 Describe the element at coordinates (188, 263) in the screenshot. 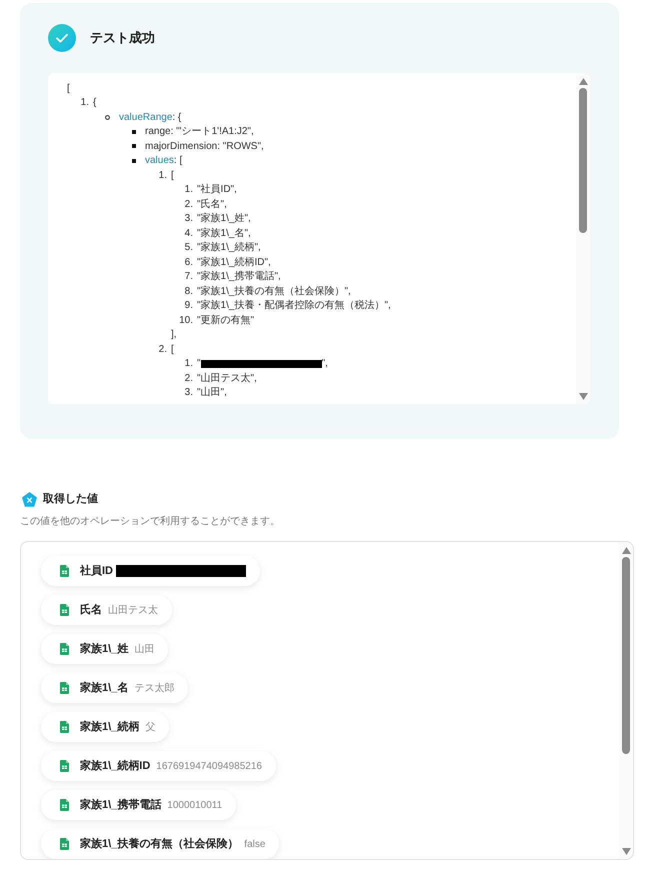

I see `list-number: 6.` at that location.